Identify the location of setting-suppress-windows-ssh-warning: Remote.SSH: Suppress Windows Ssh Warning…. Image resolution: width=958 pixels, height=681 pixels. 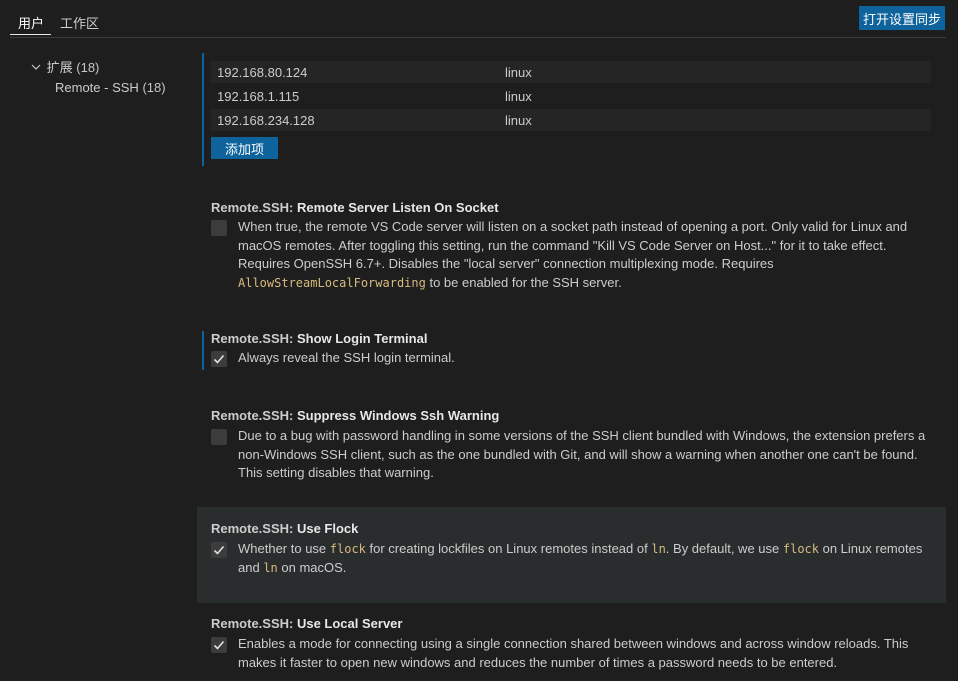
(571, 445).